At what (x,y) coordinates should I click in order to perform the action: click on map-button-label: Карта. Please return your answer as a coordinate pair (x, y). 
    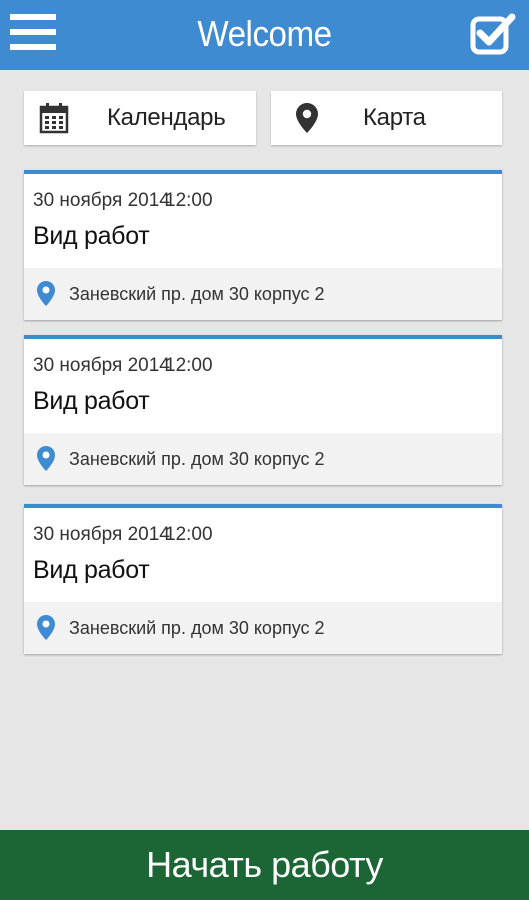
    Looking at the image, I should click on (394, 117).